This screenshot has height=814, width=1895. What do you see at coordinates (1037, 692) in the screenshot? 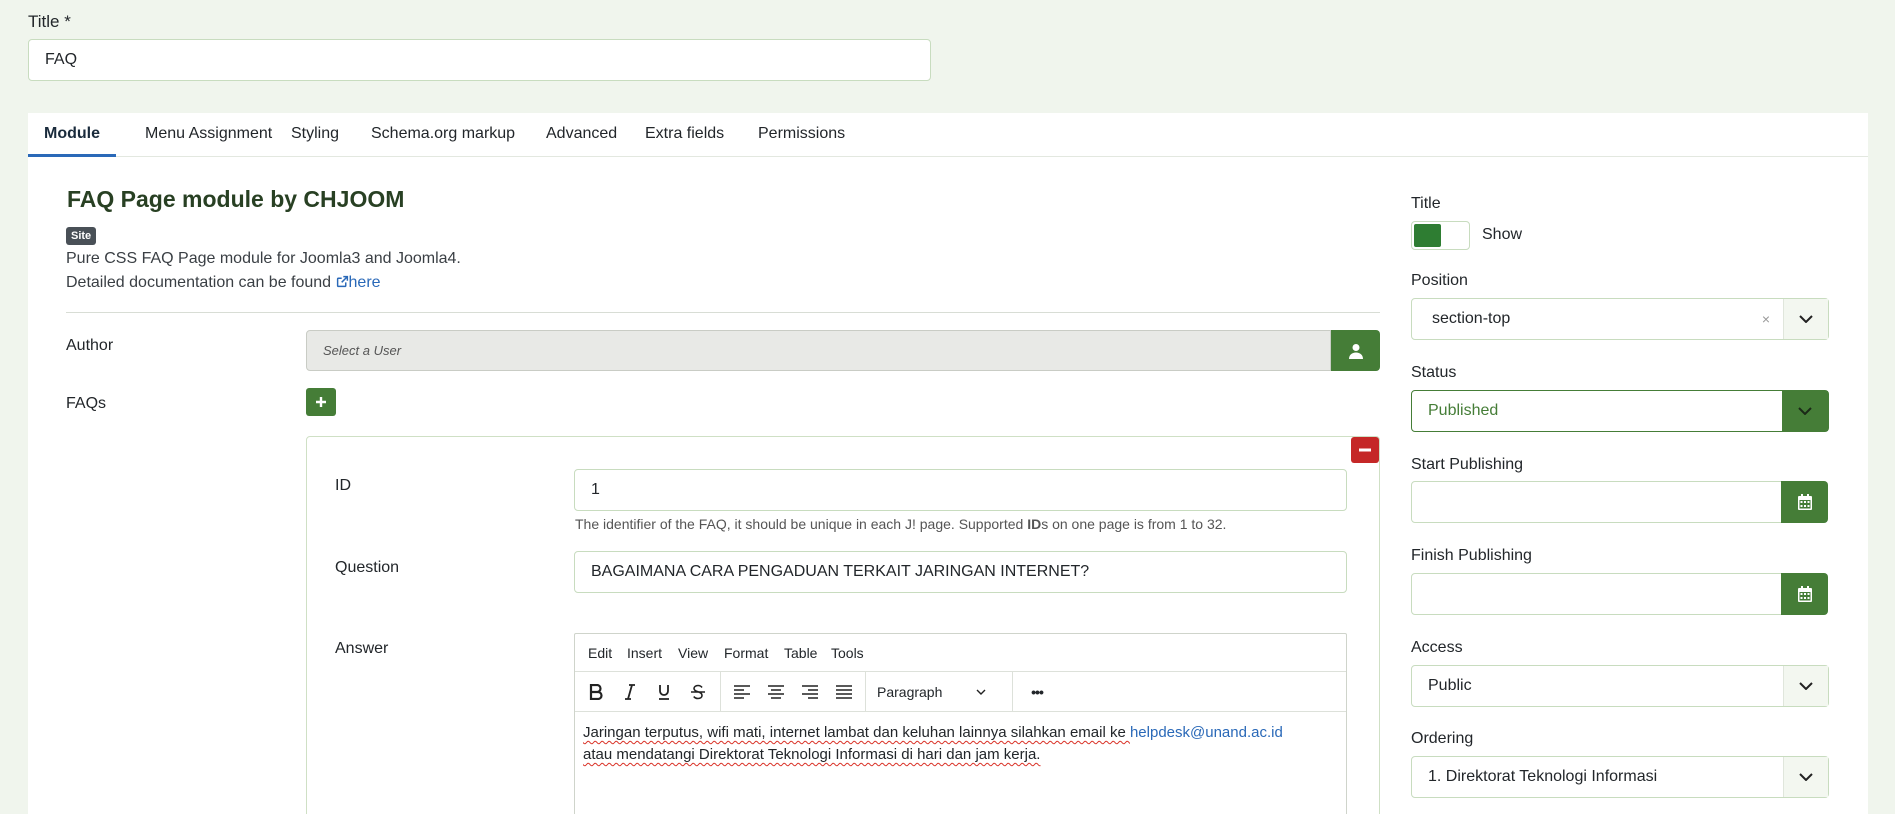
I see `more-button: •••` at bounding box center [1037, 692].